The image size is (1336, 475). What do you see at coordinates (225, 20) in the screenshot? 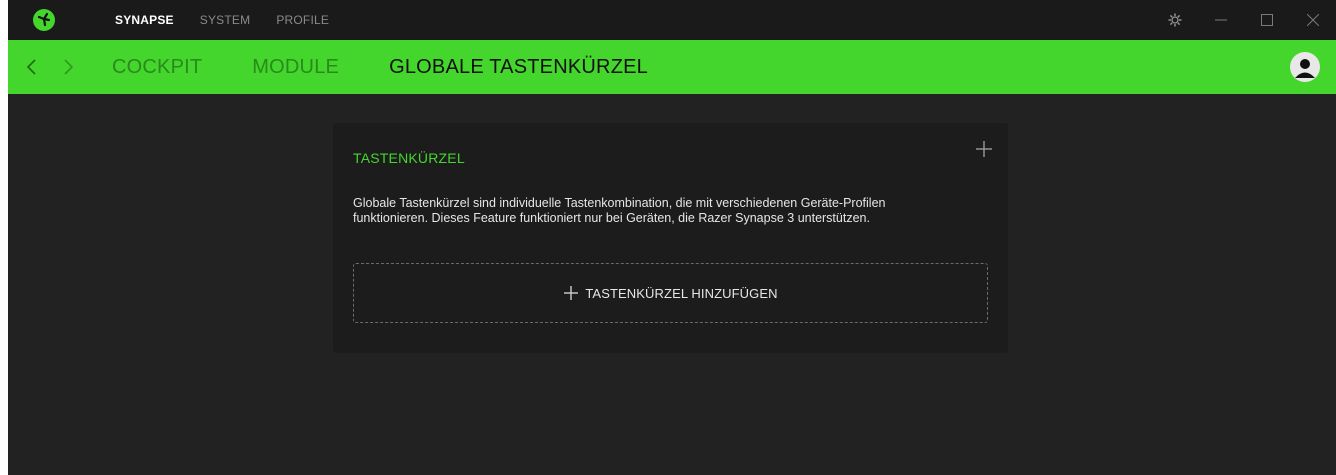
I see `tab-system: SYSTEM` at bounding box center [225, 20].